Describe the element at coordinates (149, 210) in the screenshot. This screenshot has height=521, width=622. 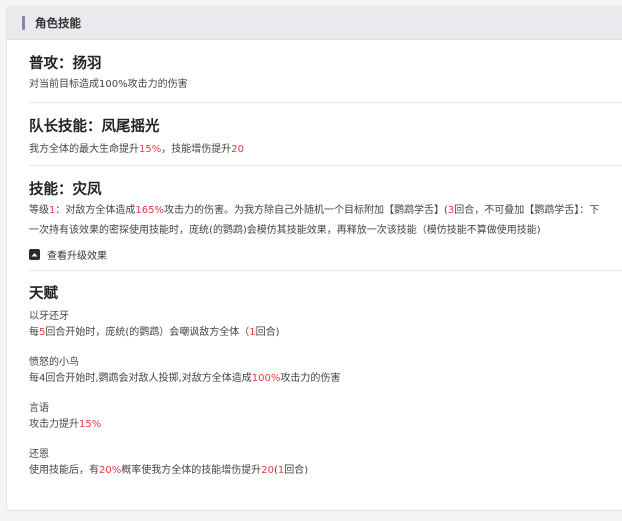
I see `skill-desc-value: 165%` at that location.